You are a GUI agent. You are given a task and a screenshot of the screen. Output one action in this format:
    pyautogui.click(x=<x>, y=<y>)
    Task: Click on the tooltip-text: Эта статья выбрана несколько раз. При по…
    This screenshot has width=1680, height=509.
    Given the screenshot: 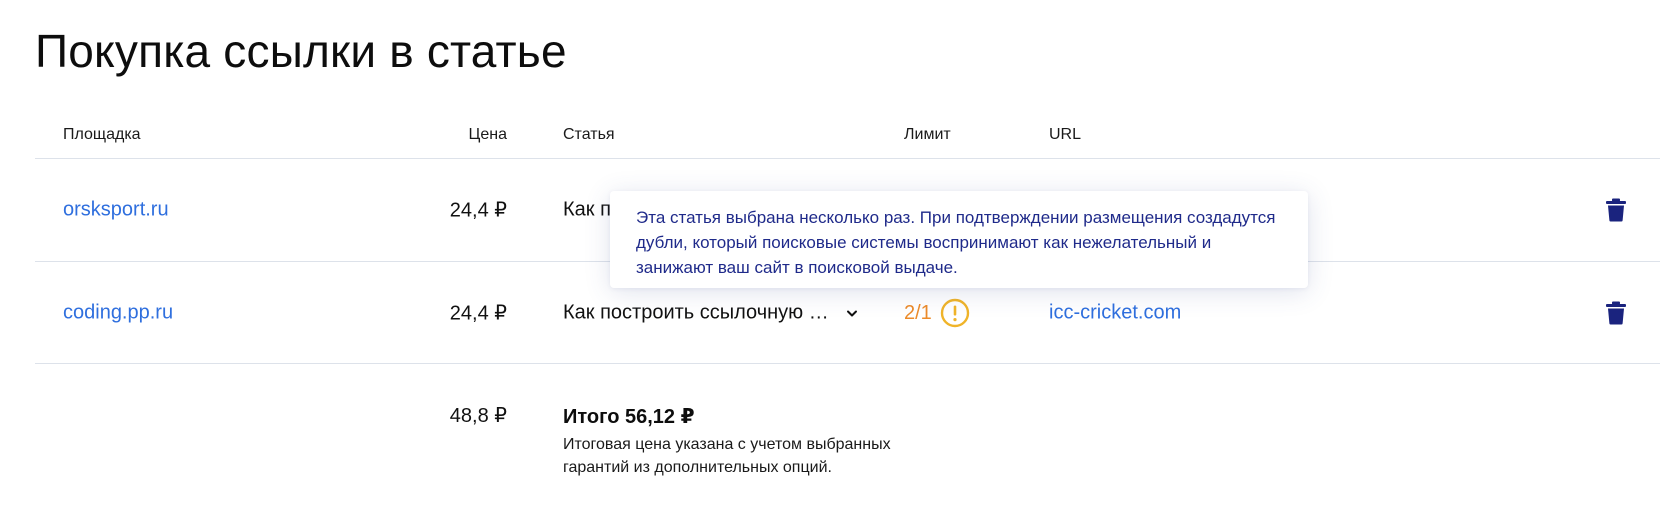 What is the action you would take?
    pyautogui.click(x=956, y=242)
    